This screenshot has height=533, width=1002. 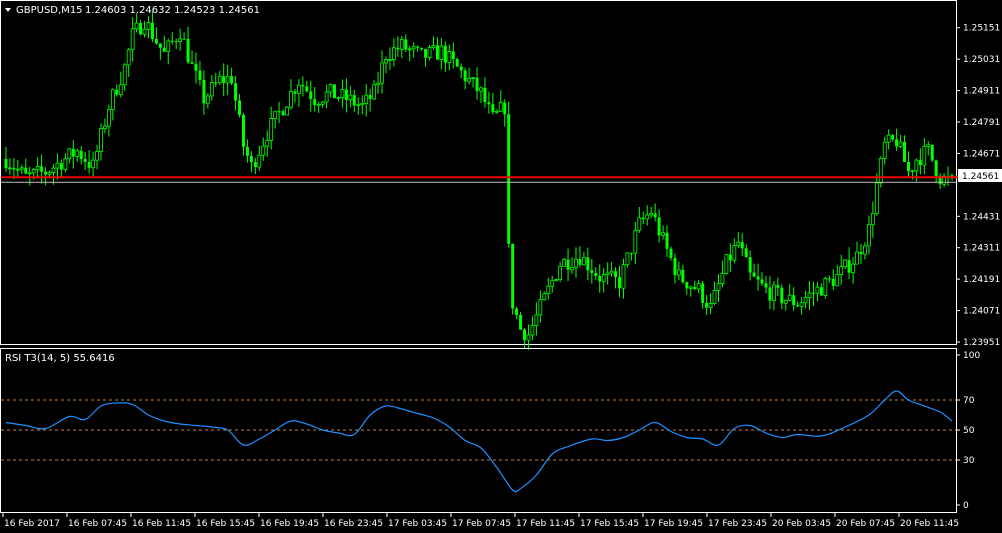 What do you see at coordinates (981, 312) in the screenshot?
I see `price-tick-label: 1.24071` at bounding box center [981, 312].